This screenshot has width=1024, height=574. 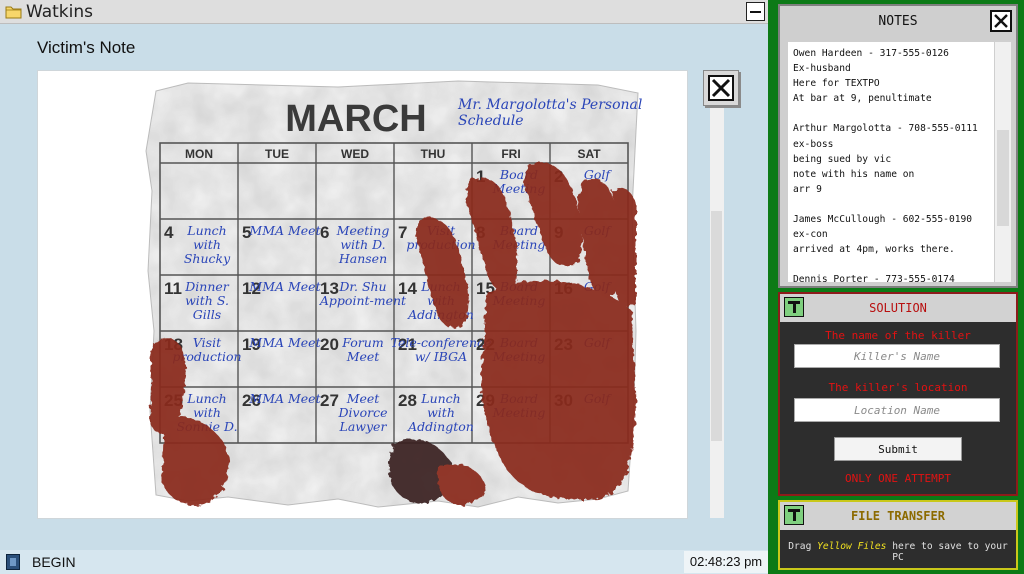 I want to click on close-document-button, so click(x=721, y=88).